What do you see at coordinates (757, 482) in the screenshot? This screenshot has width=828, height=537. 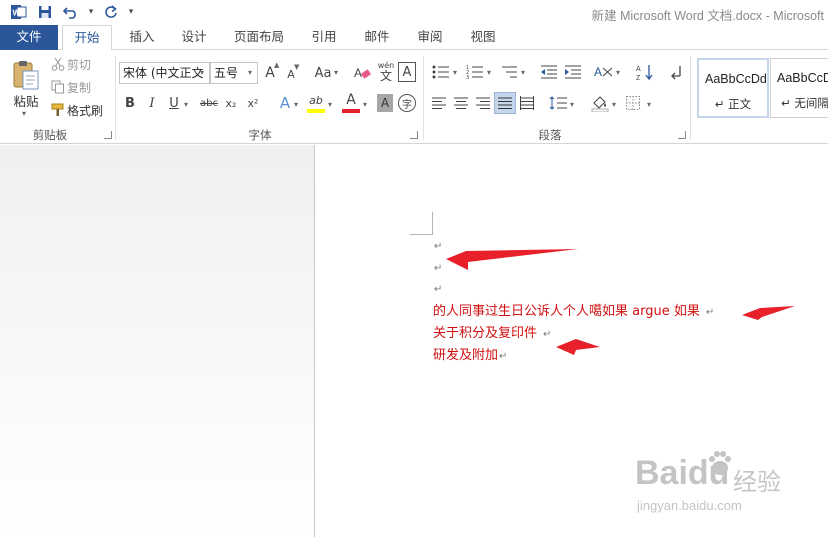 I see `watermark-brand-cn: 经验` at bounding box center [757, 482].